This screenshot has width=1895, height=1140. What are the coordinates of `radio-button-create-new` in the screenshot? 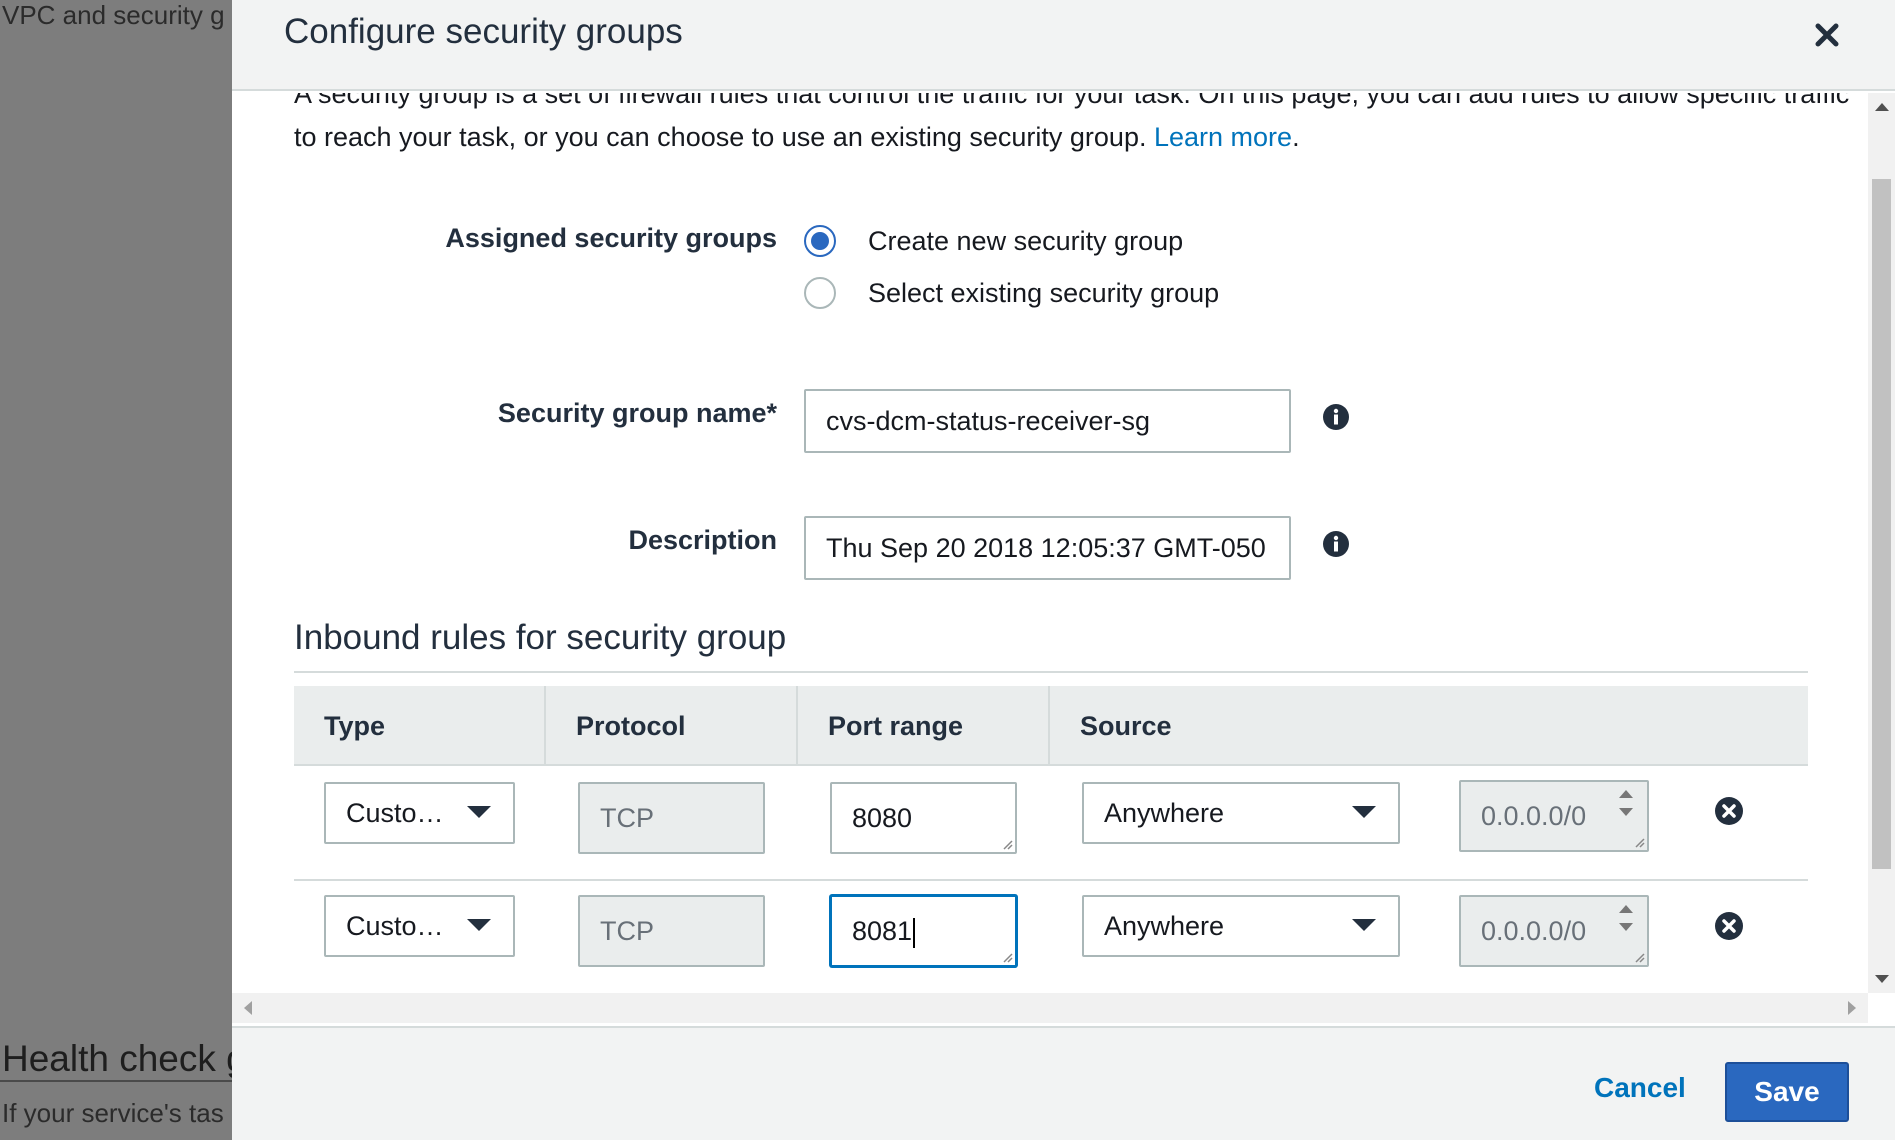 It's located at (820, 241).